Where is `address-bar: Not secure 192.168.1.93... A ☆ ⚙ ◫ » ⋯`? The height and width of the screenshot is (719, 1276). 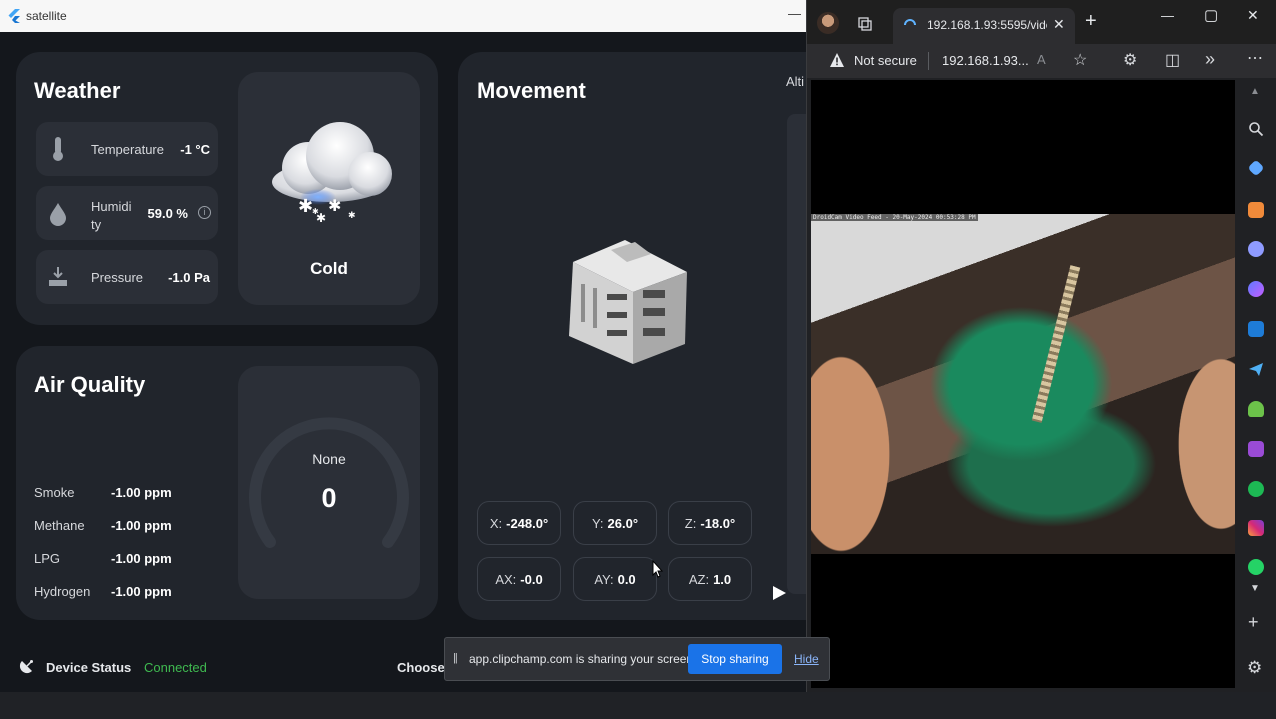 address-bar: Not secure 192.168.1.93... A ☆ ⚙ ◫ » ⋯ is located at coordinates (1041, 61).